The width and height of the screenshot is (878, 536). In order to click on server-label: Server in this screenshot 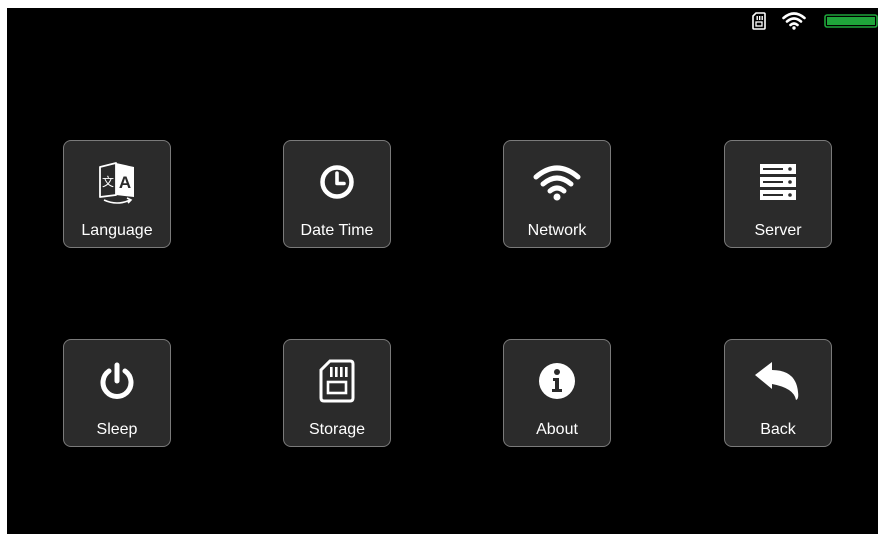, I will do `click(778, 230)`.